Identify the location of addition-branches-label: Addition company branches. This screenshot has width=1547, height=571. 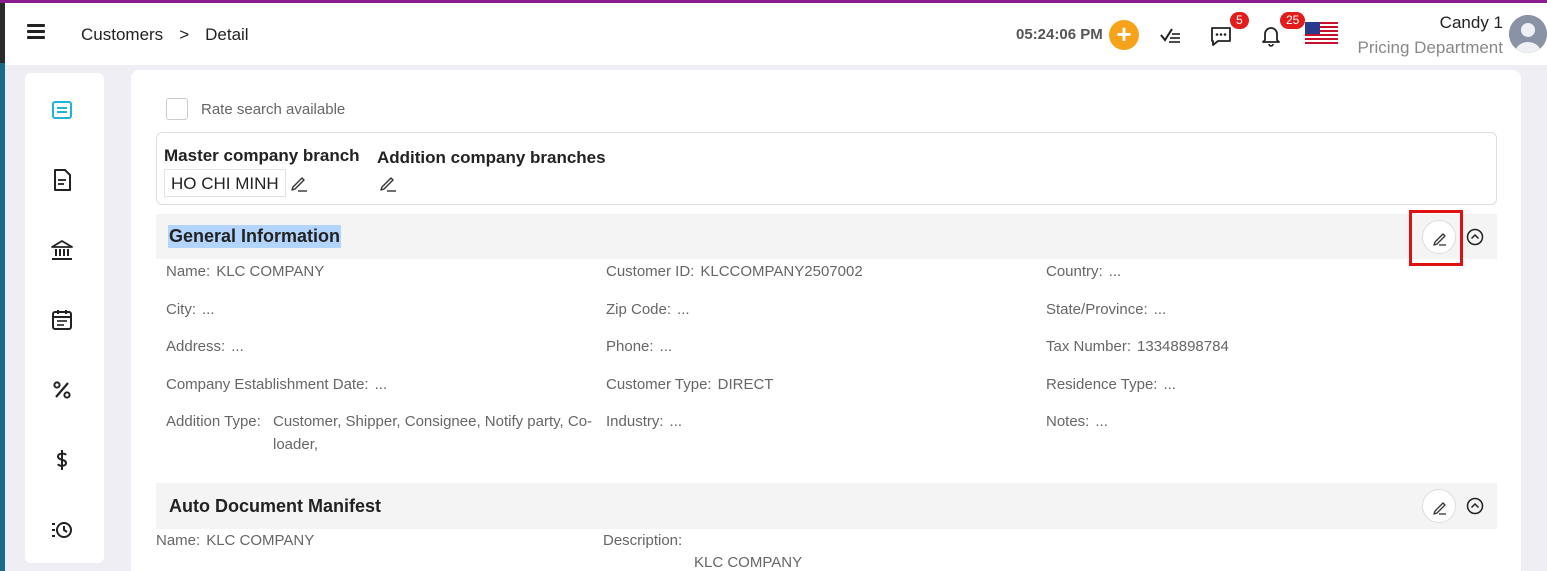
(491, 157).